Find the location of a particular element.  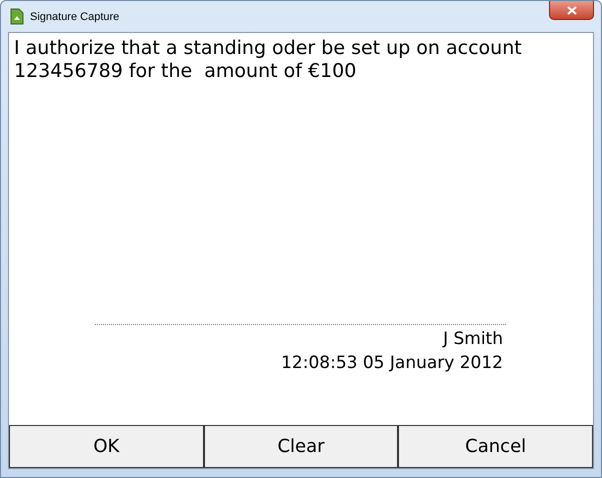

authorization-text: I authorize that a standing oder be set up on account 123456789 for the amount of €100 is located at coordinates (268, 60).